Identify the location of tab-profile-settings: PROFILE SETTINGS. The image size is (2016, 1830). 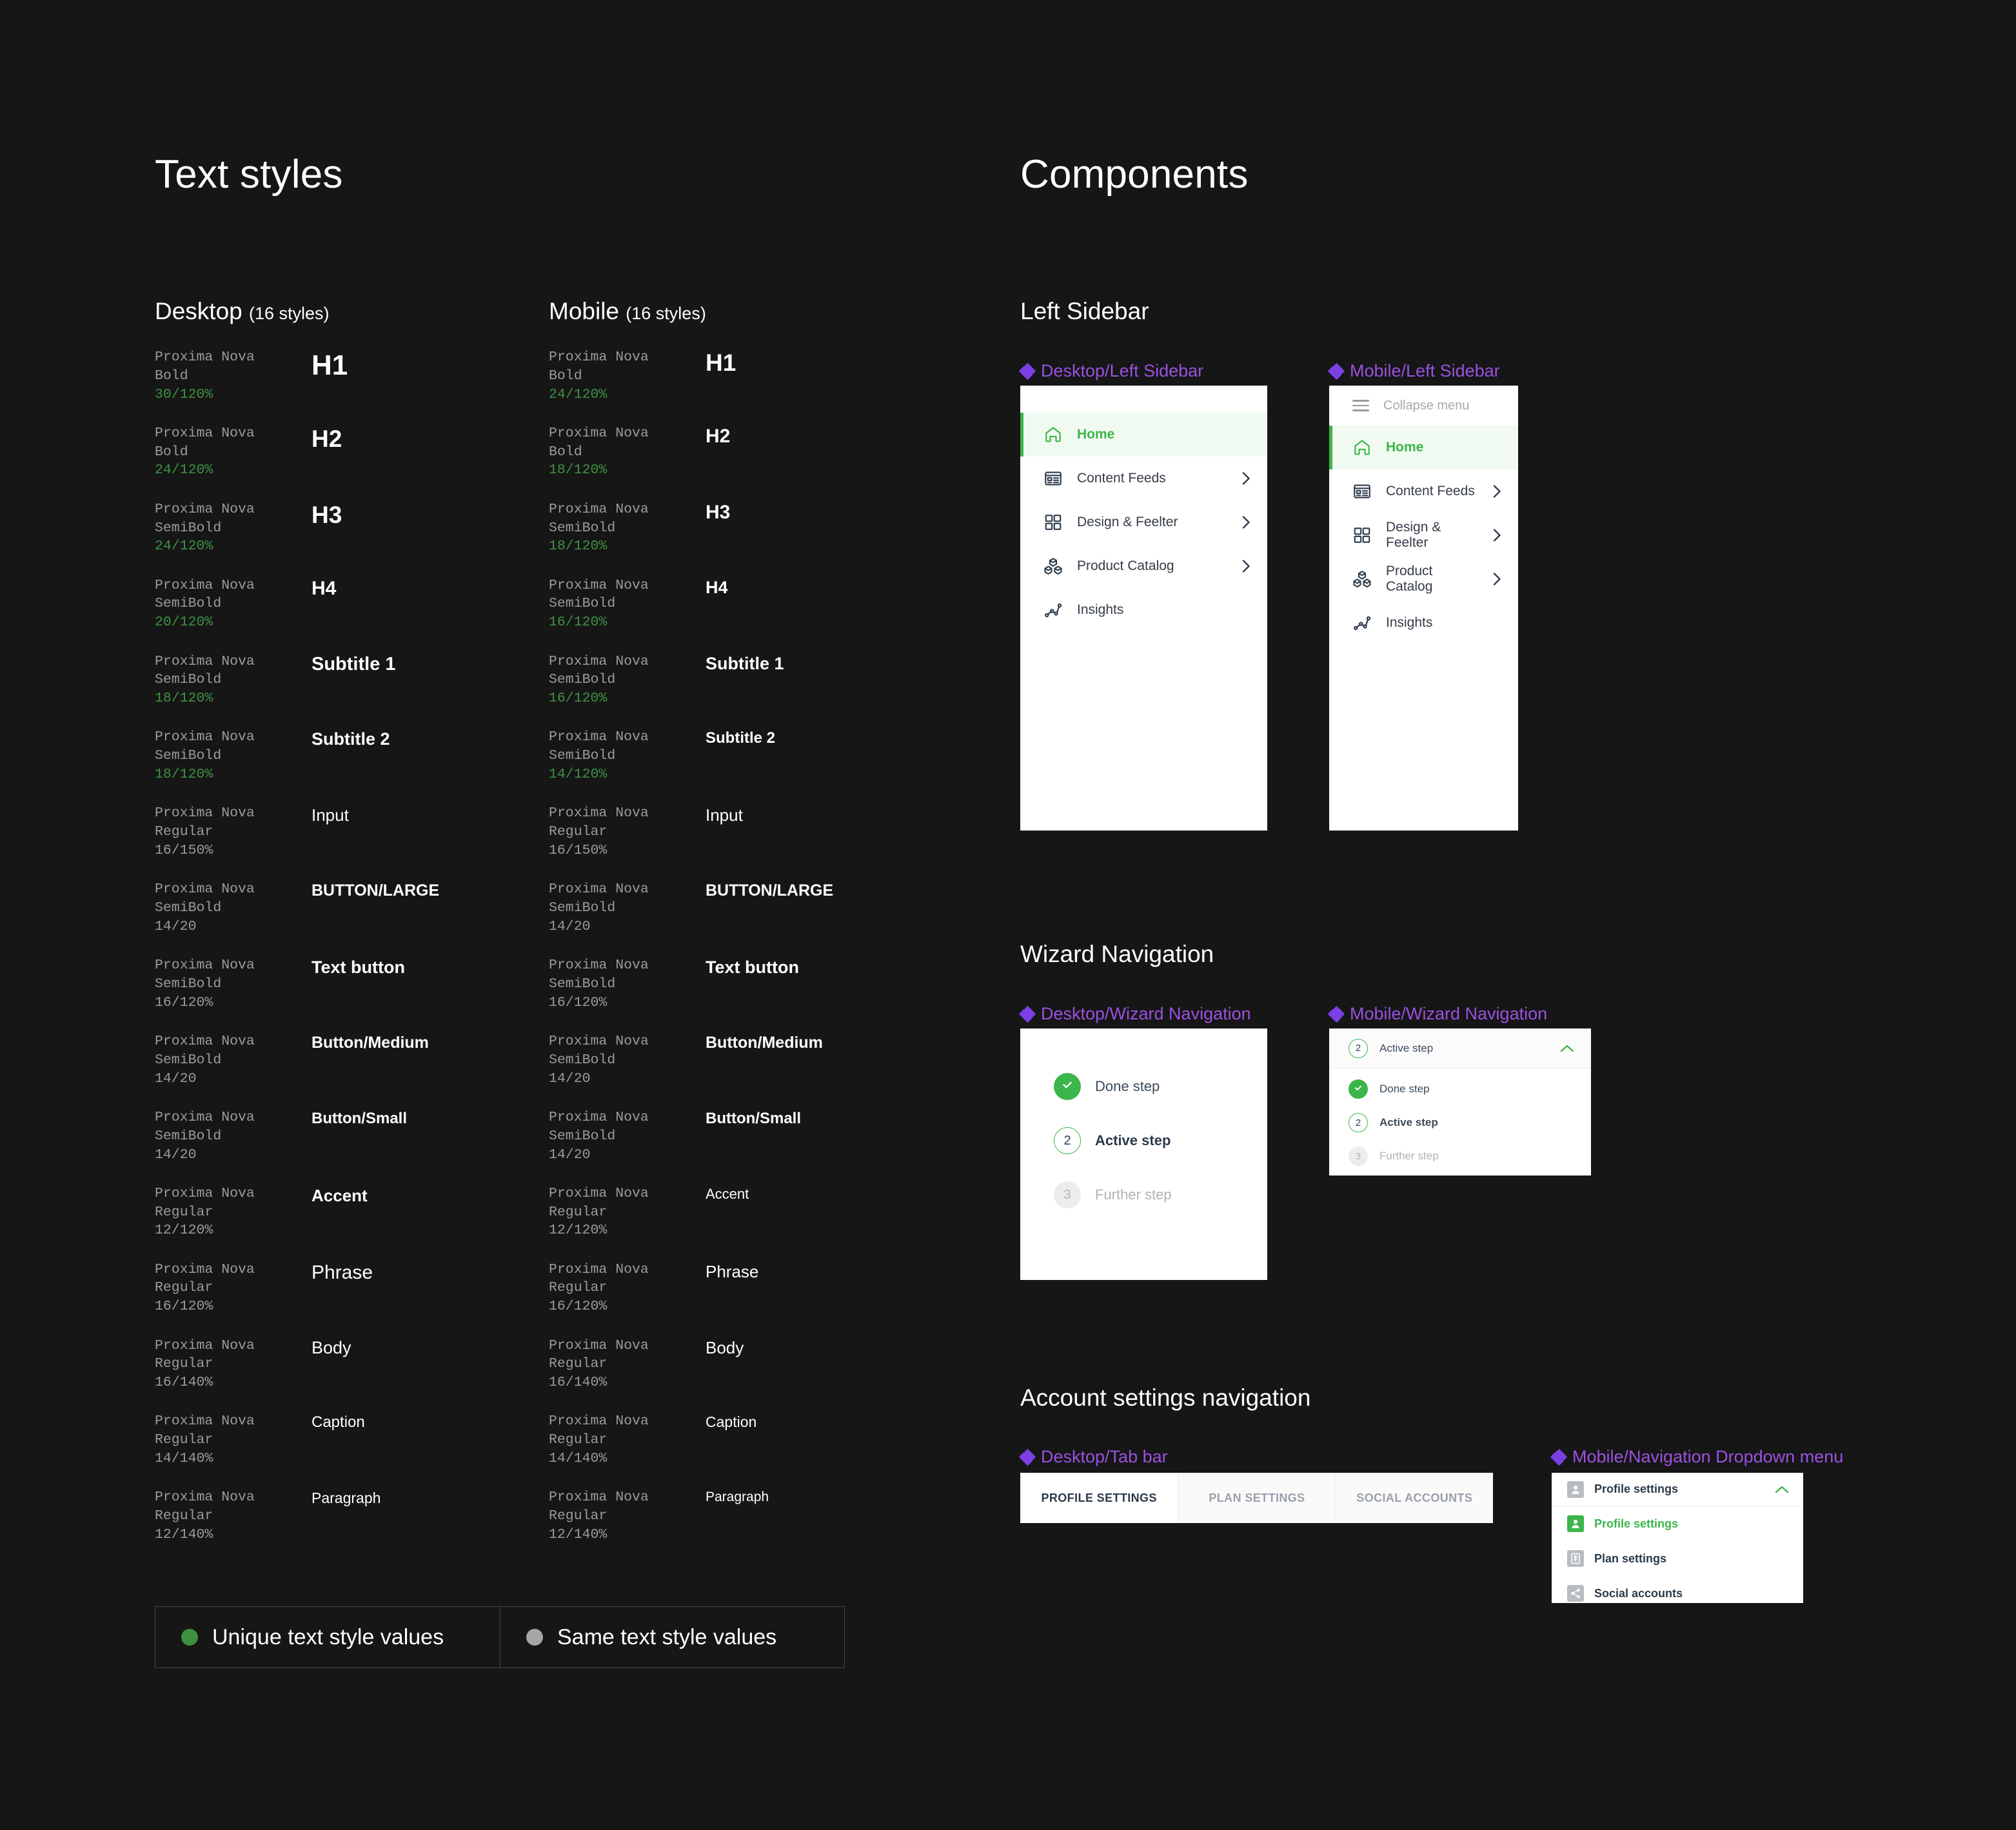
(1099, 1498).